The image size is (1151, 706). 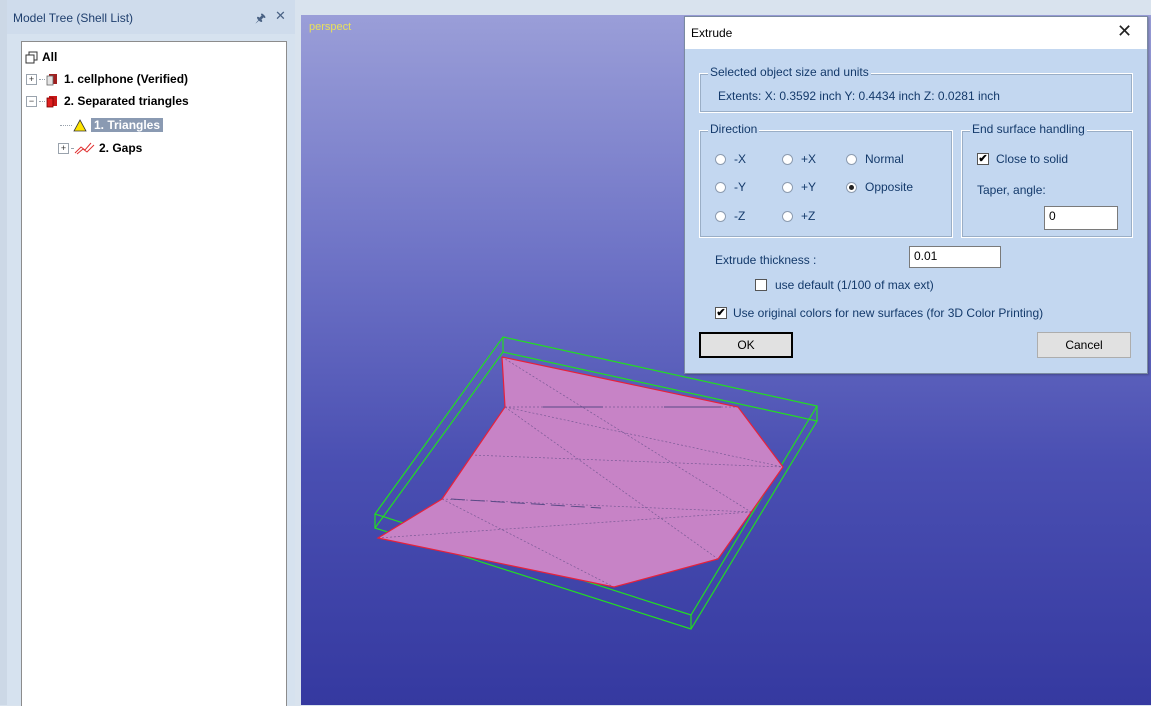 I want to click on radio-plus-x-label: +X, so click(x=809, y=159).